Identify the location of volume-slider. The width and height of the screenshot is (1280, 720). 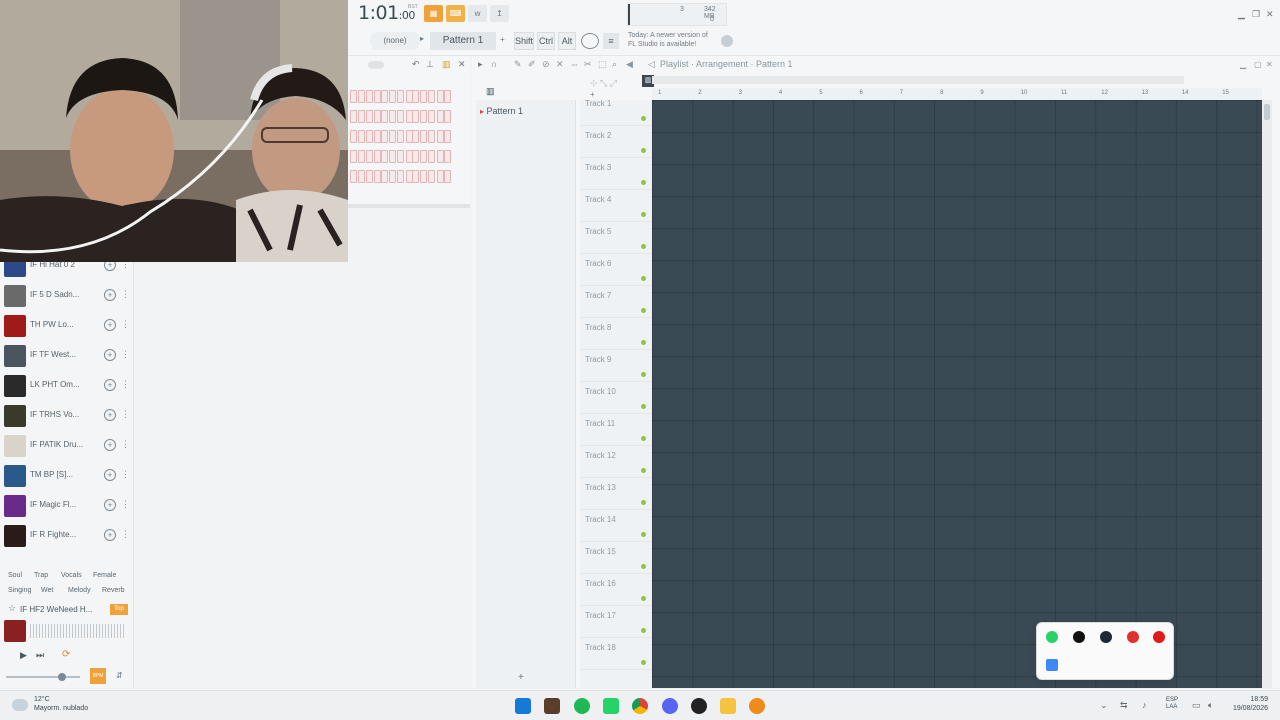
(43, 677).